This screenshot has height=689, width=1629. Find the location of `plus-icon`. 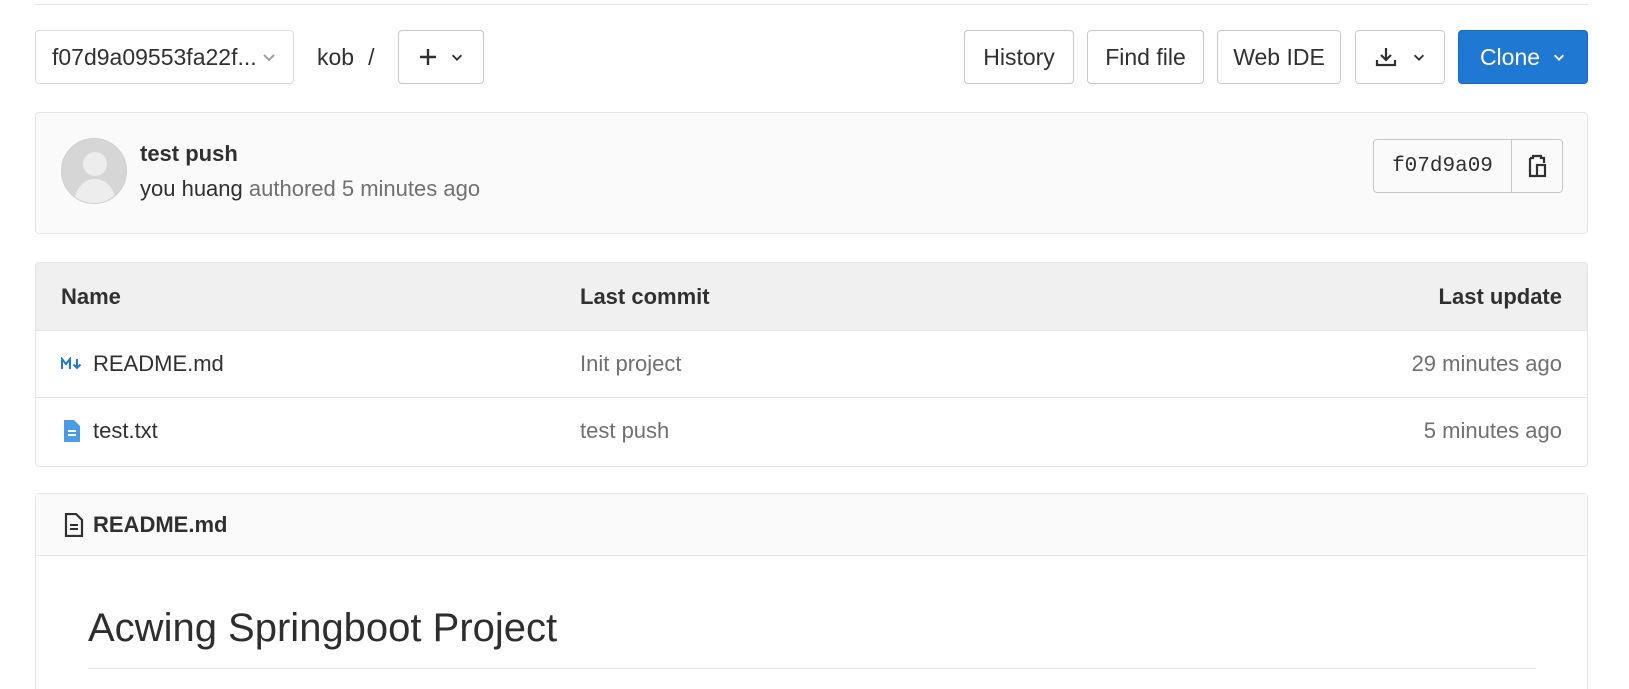

plus-icon is located at coordinates (428, 57).